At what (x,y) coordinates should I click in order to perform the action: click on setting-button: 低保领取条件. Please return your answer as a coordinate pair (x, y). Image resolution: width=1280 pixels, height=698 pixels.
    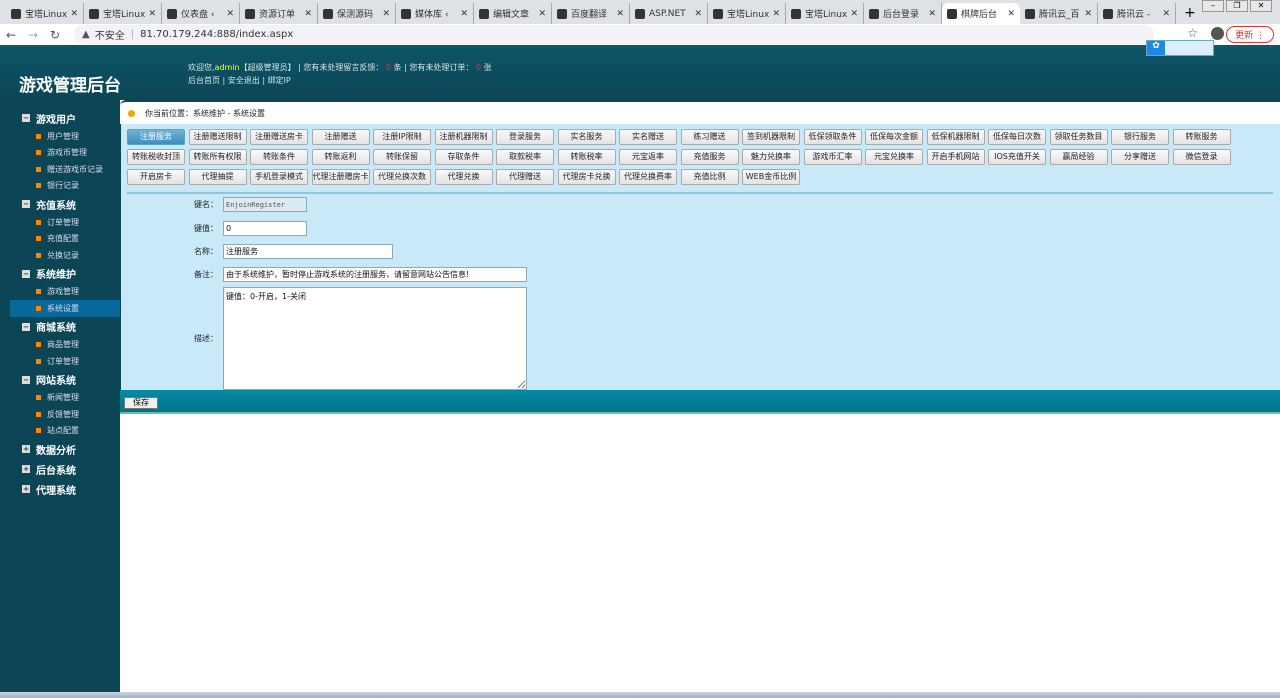
    Looking at the image, I should click on (832, 137).